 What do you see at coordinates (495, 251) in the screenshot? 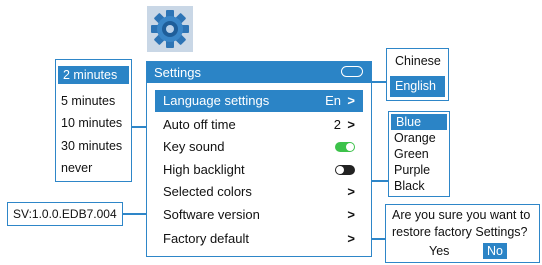
I see `dialog-no-button: No` at bounding box center [495, 251].